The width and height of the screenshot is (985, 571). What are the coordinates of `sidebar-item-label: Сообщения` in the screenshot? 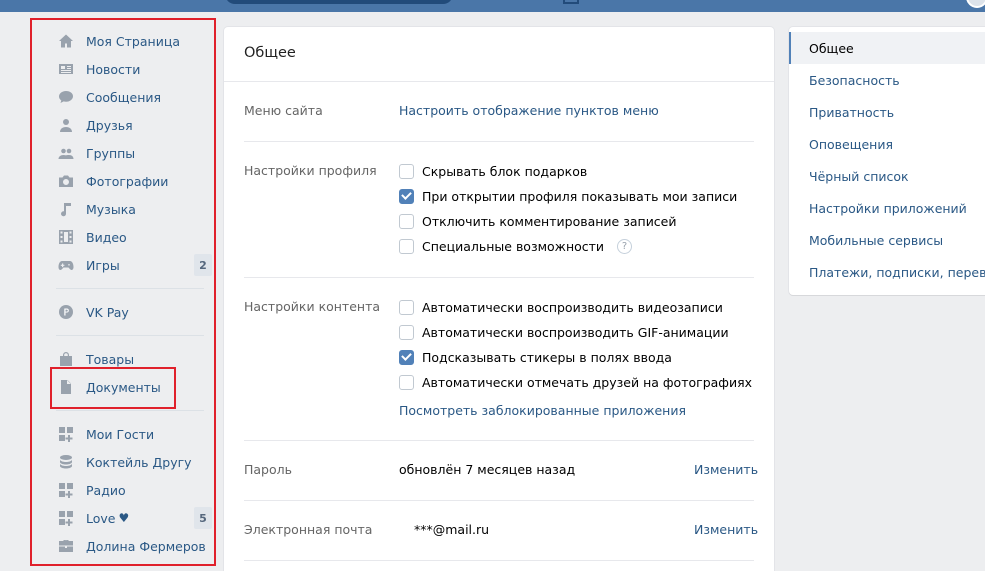 It's located at (124, 97).